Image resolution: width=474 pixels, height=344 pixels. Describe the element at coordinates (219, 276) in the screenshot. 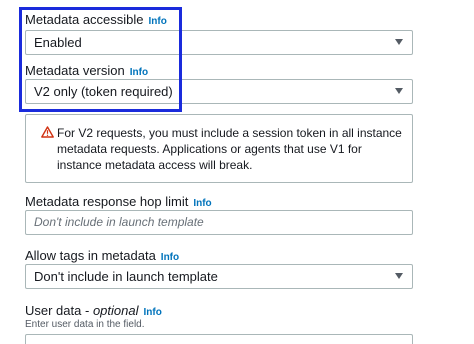

I see `allow-tags-select: Don't include in launch template` at that location.